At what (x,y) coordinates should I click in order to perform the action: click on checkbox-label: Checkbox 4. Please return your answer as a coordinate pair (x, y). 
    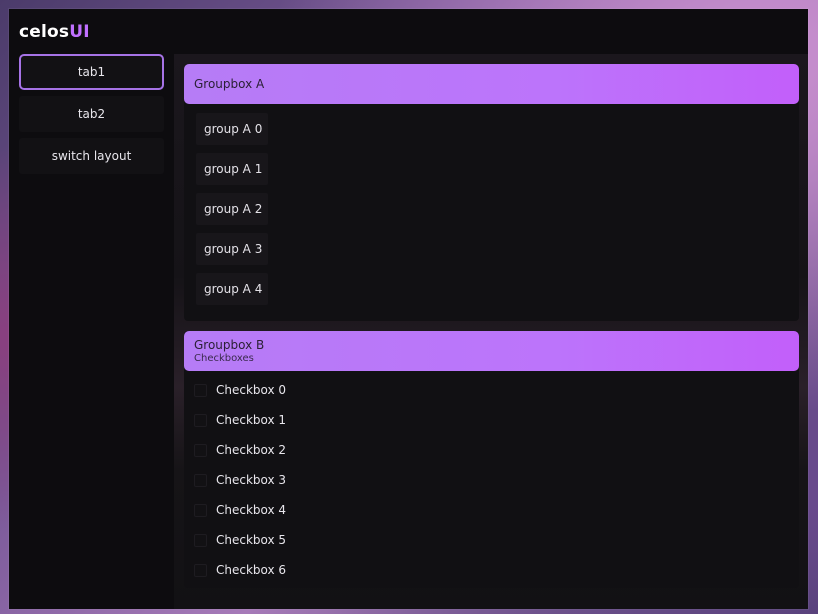
    Looking at the image, I should click on (251, 510).